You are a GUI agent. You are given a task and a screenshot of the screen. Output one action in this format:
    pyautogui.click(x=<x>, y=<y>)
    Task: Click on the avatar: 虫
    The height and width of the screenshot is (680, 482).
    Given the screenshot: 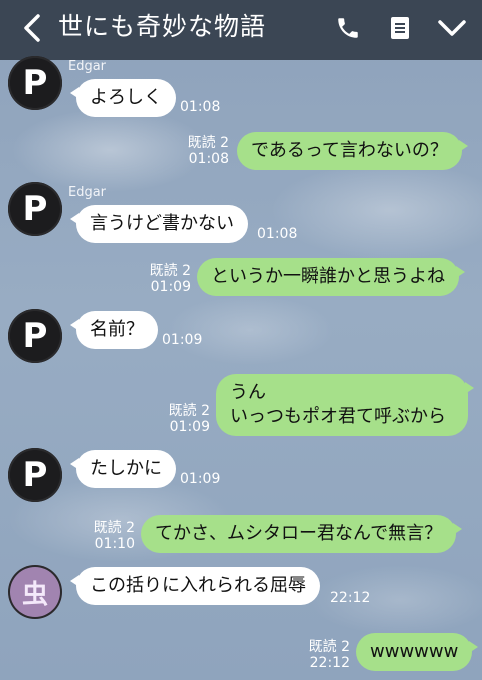 What is the action you would take?
    pyautogui.click(x=35, y=592)
    